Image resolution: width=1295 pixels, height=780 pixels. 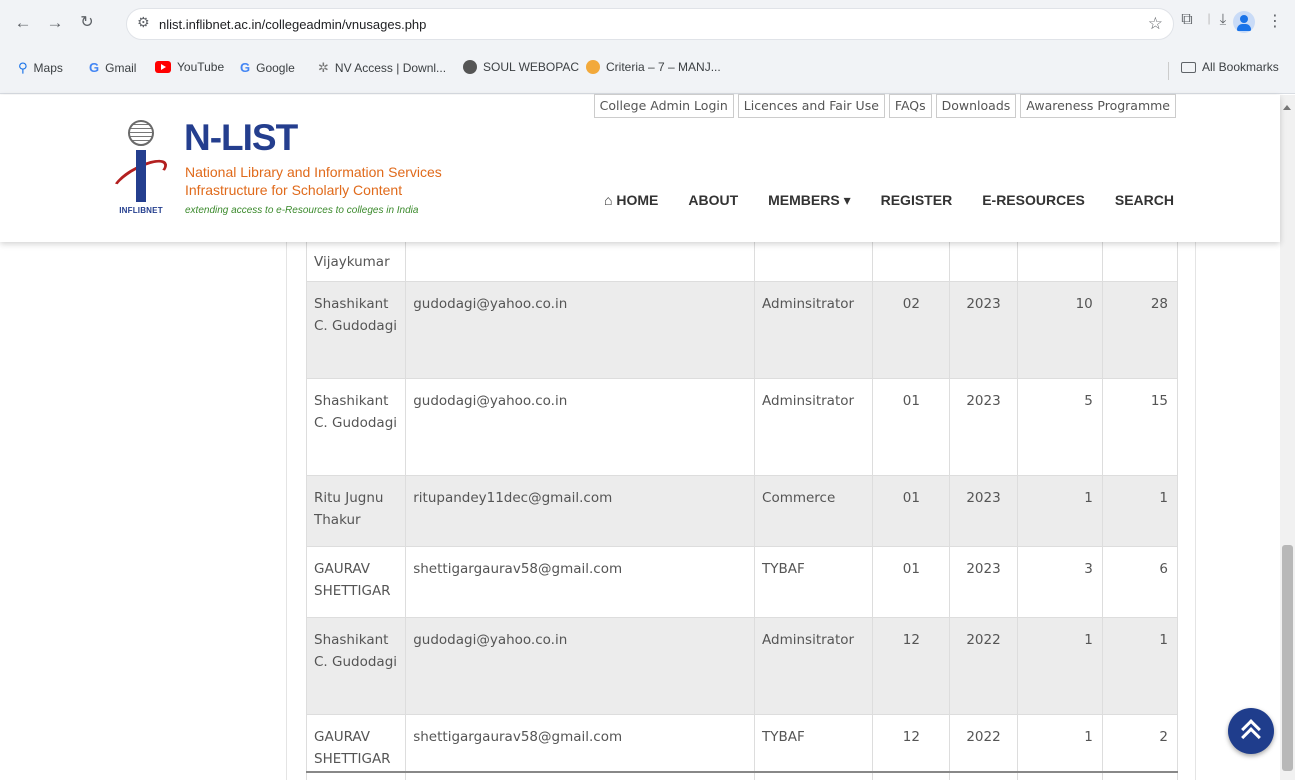 What do you see at coordinates (470, 67) in the screenshot?
I see `globe-icon` at bounding box center [470, 67].